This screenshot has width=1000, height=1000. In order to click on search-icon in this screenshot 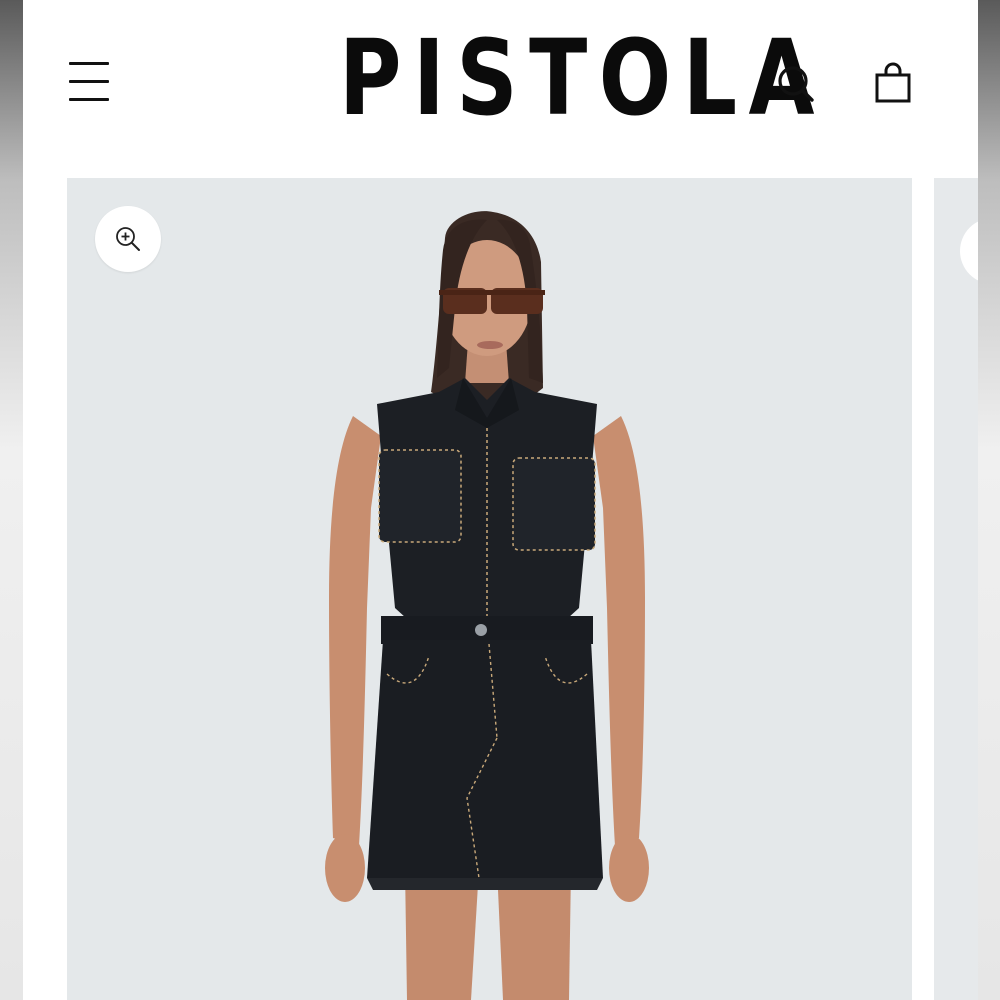, I will do `click(796, 84)`.